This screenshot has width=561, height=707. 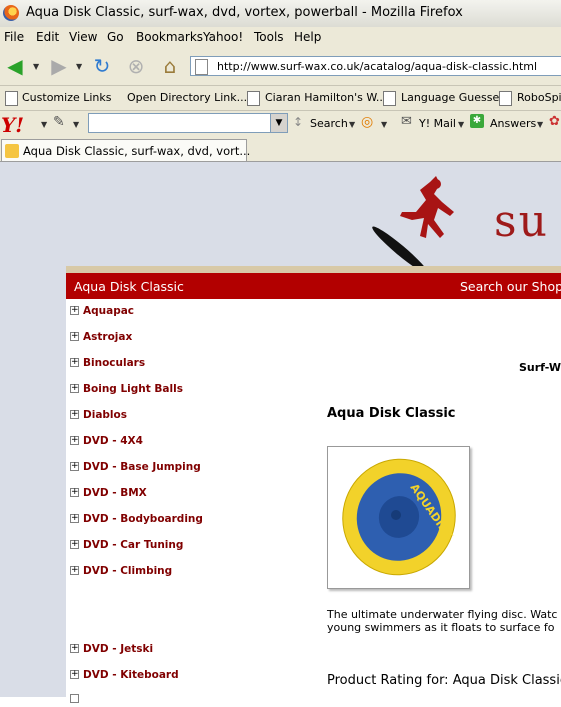 I want to click on site-favicon-icon, so click(x=12, y=151).